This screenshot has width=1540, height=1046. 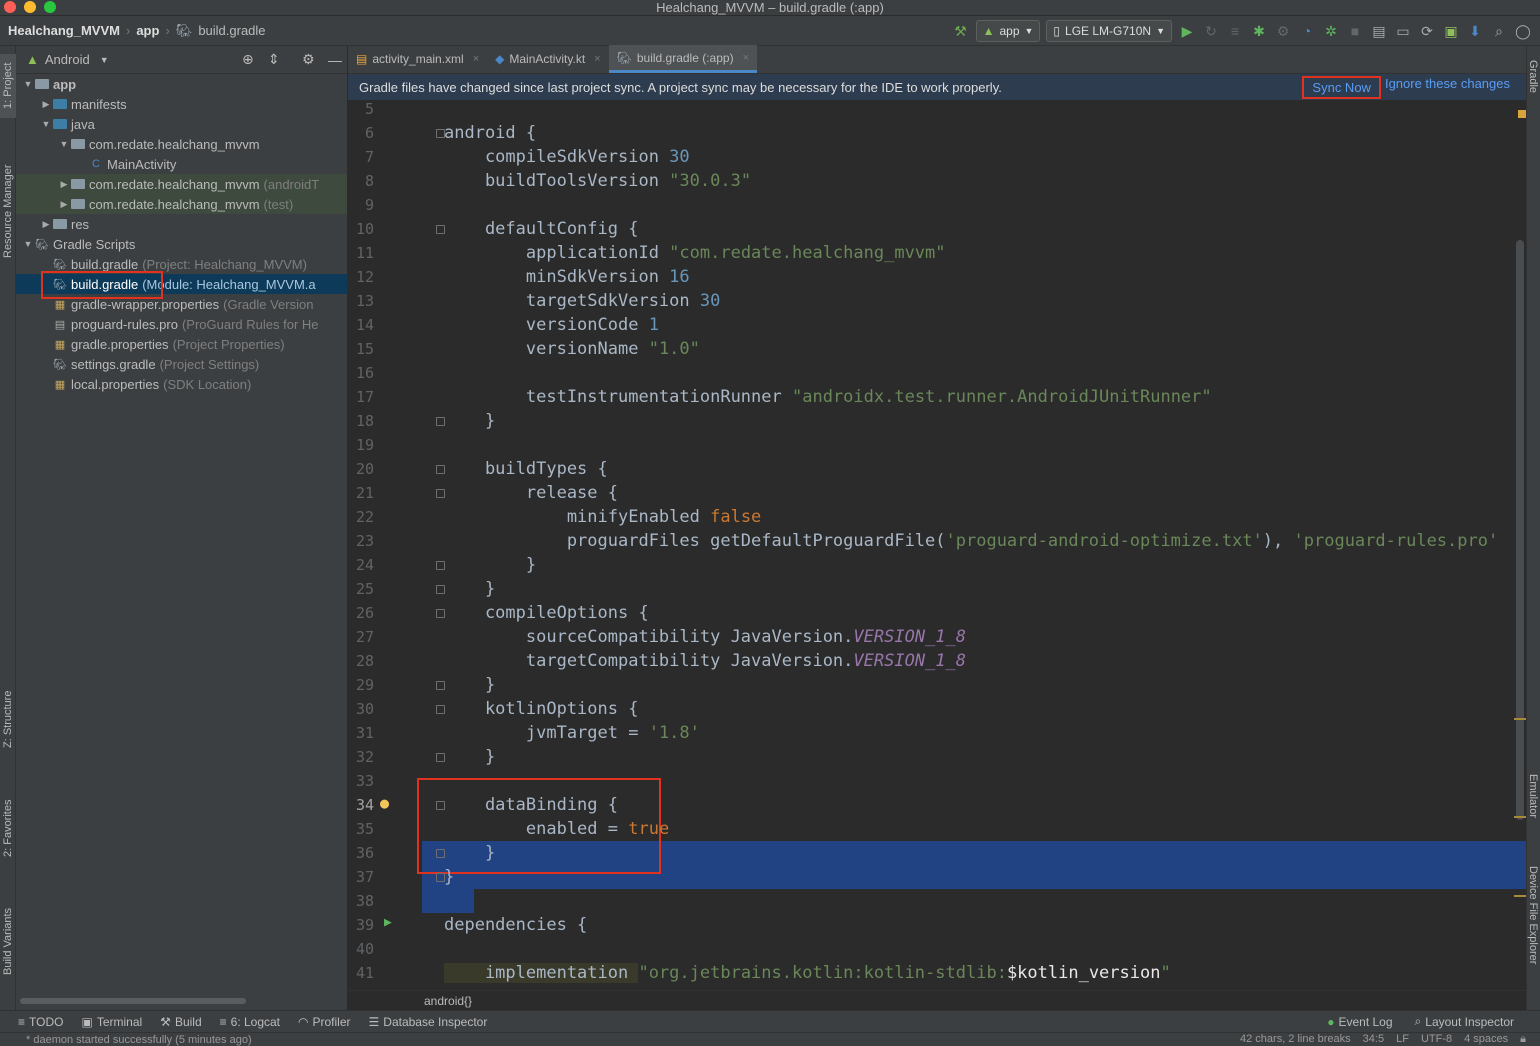 What do you see at coordinates (361, 613) in the screenshot?
I see `line-number: 26` at bounding box center [361, 613].